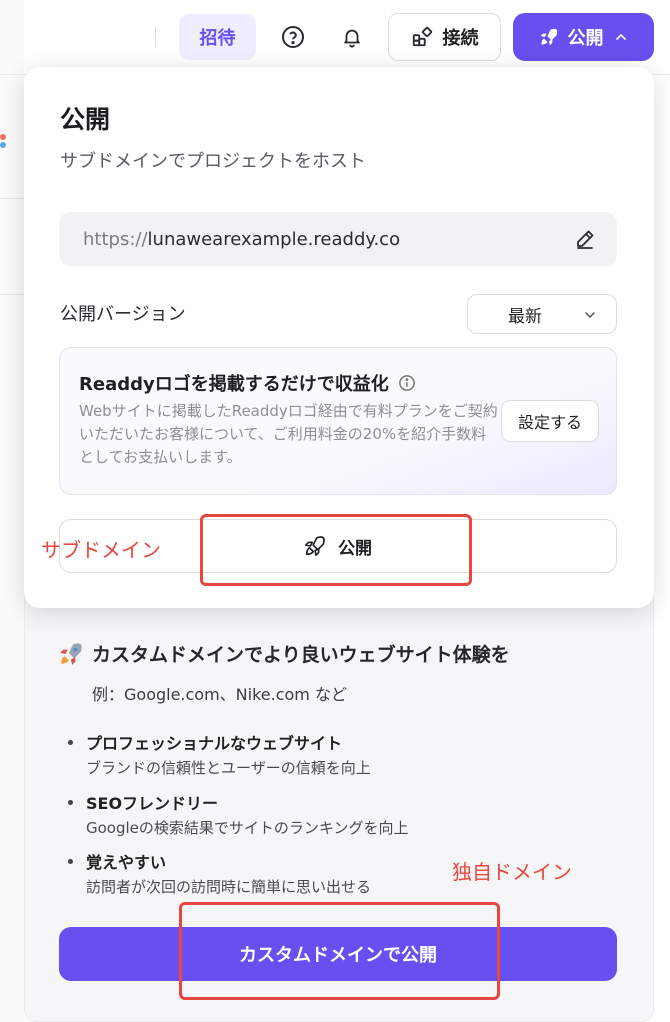  I want to click on pencil-icon, so click(585, 239).